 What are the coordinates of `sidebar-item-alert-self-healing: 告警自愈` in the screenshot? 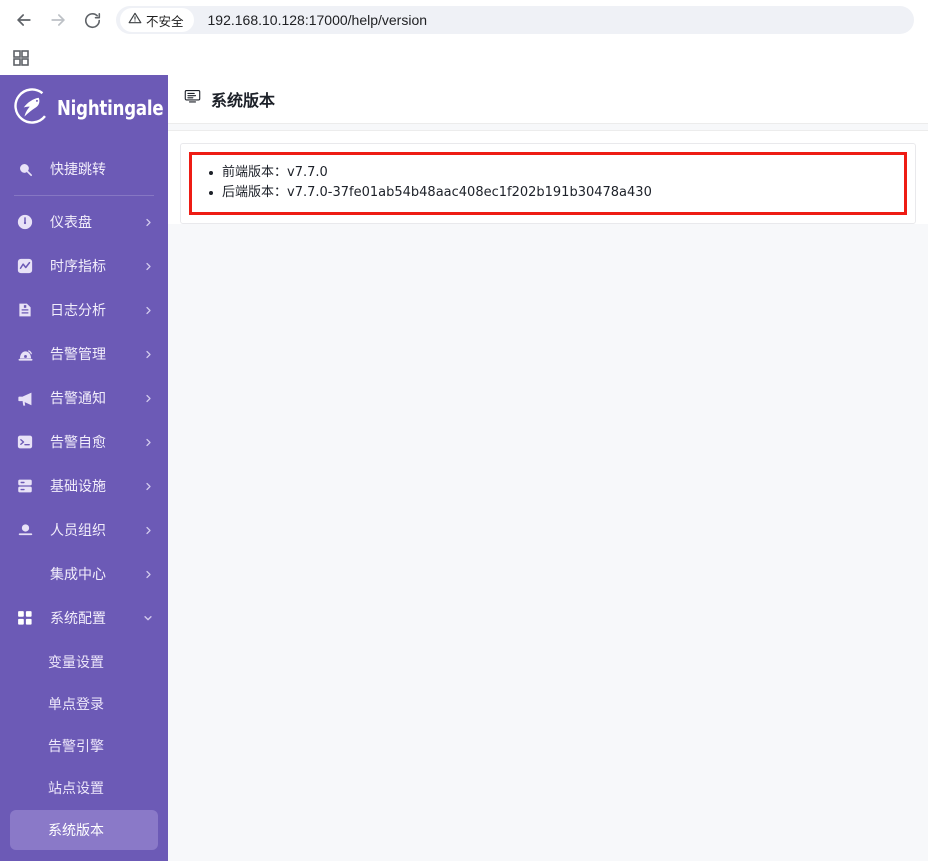 It's located at (84, 442).